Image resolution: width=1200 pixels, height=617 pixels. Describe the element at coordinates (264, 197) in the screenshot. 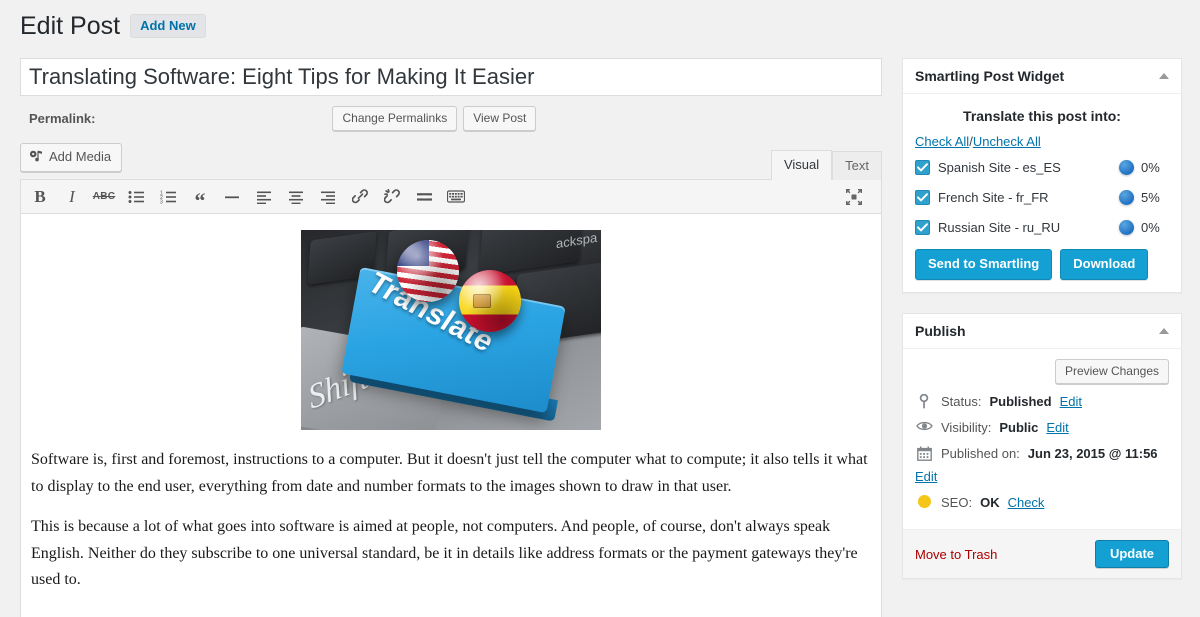

I see `align-left-icon` at that location.